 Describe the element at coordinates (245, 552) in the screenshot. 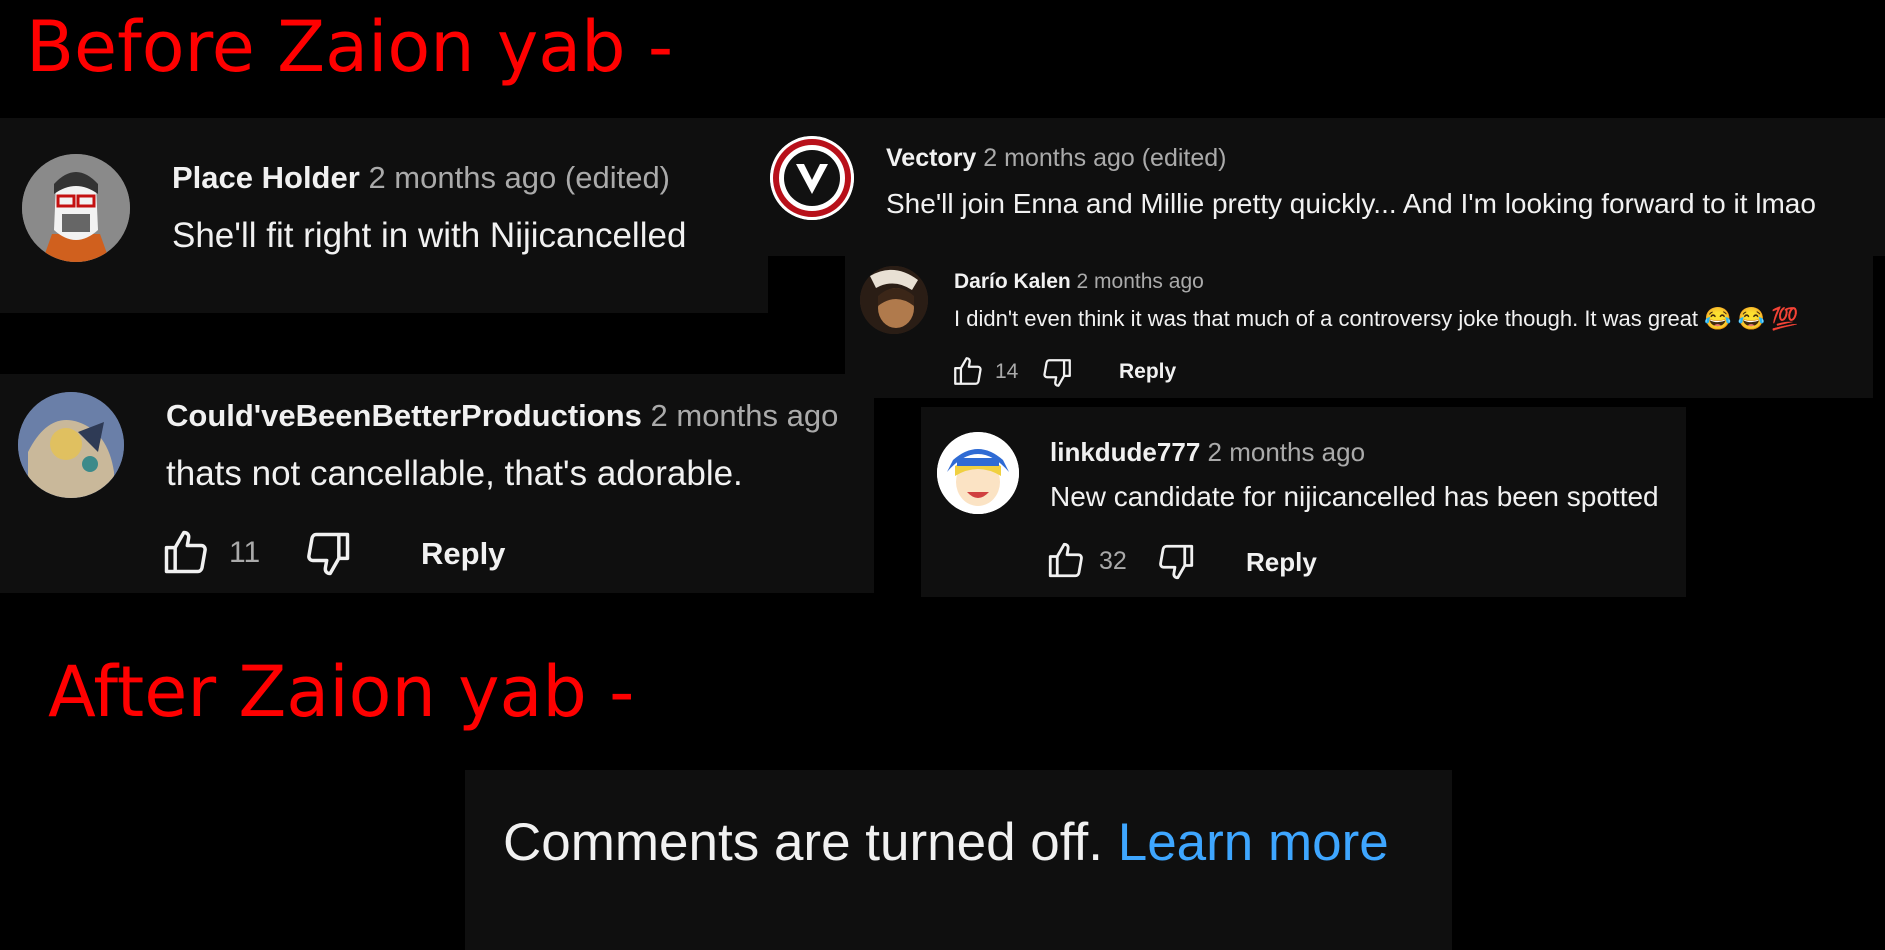

I see `like-count: 11` at that location.